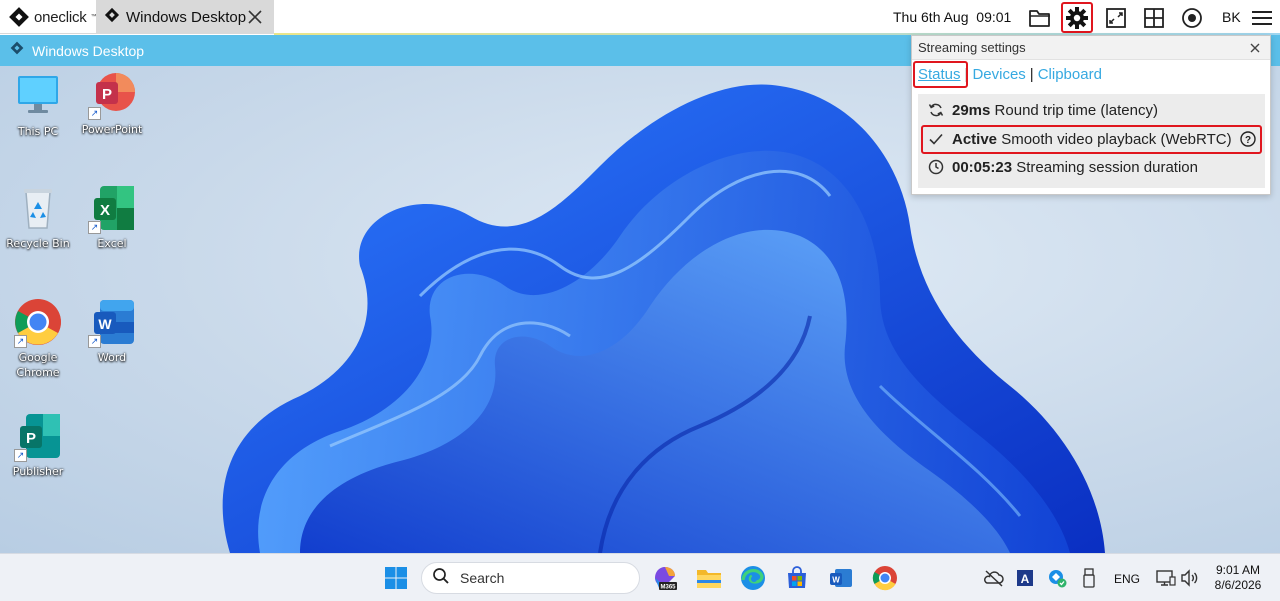  Describe the element at coordinates (952, 17) in the screenshot. I see `topbar-datetime: Thu 6th Aug 09:01` at that location.